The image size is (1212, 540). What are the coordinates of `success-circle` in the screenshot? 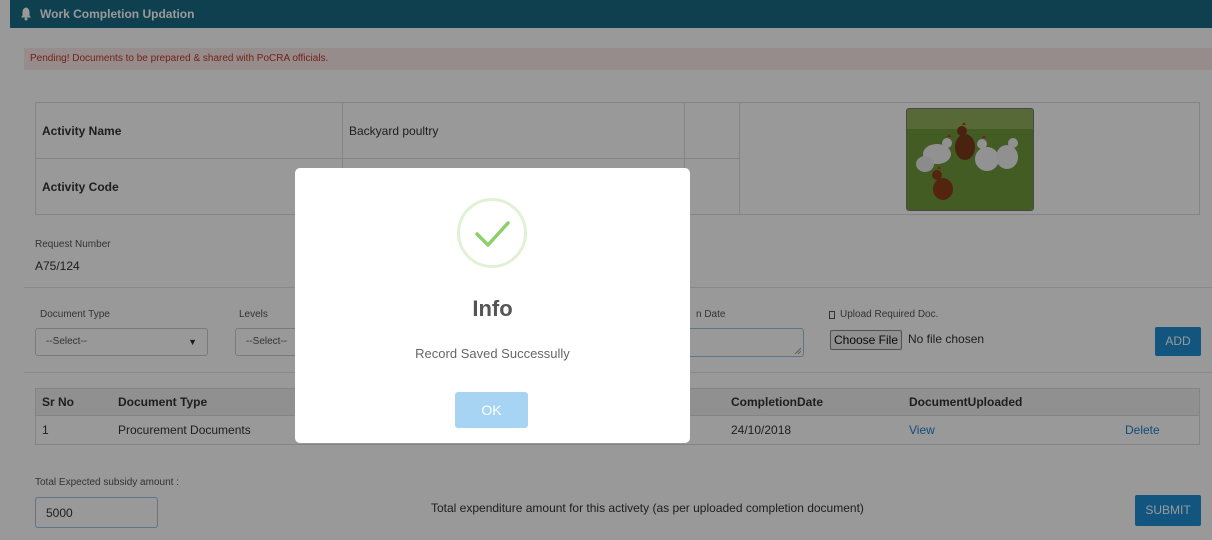 It's located at (492, 233).